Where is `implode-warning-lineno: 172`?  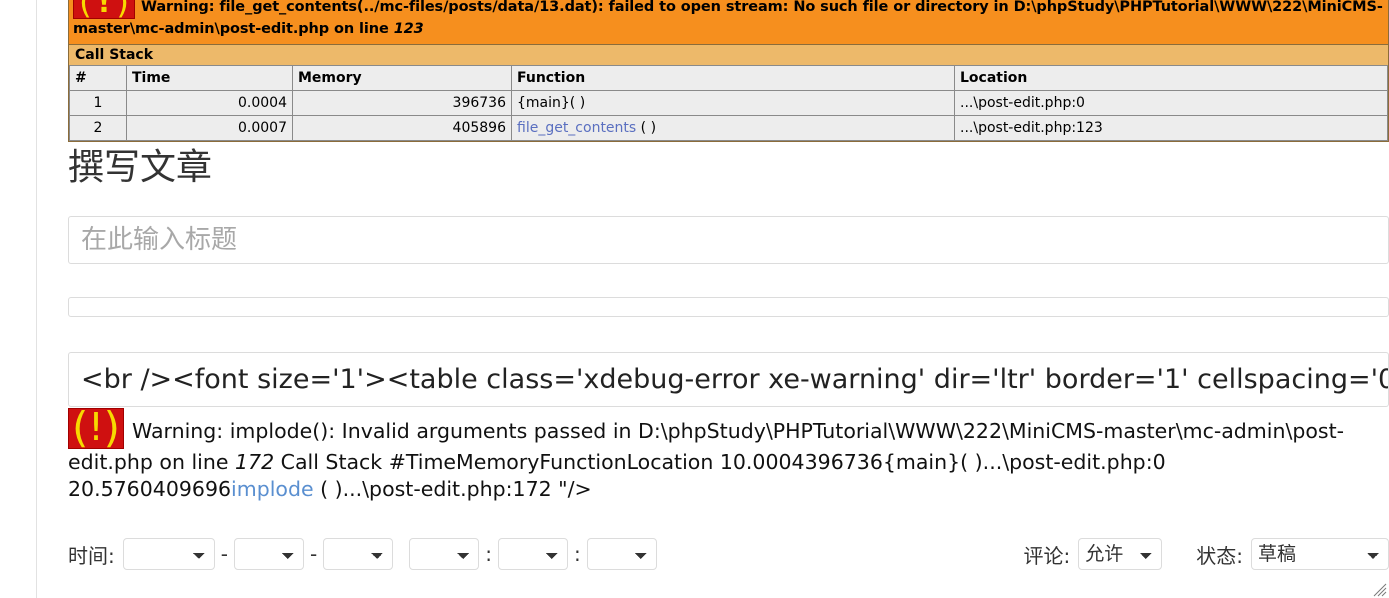
implode-warning-lineno: 172 is located at coordinates (254, 462).